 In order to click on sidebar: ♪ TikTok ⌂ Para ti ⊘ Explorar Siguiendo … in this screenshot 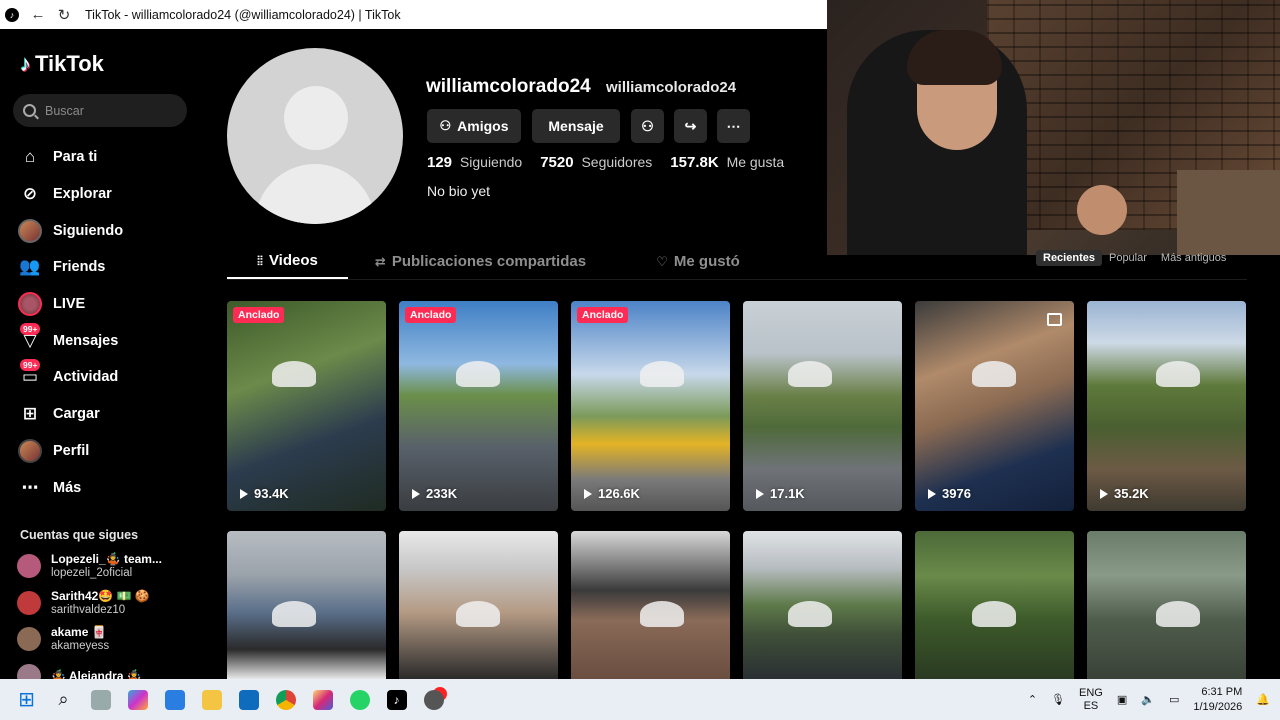, I will do `click(102, 358)`.